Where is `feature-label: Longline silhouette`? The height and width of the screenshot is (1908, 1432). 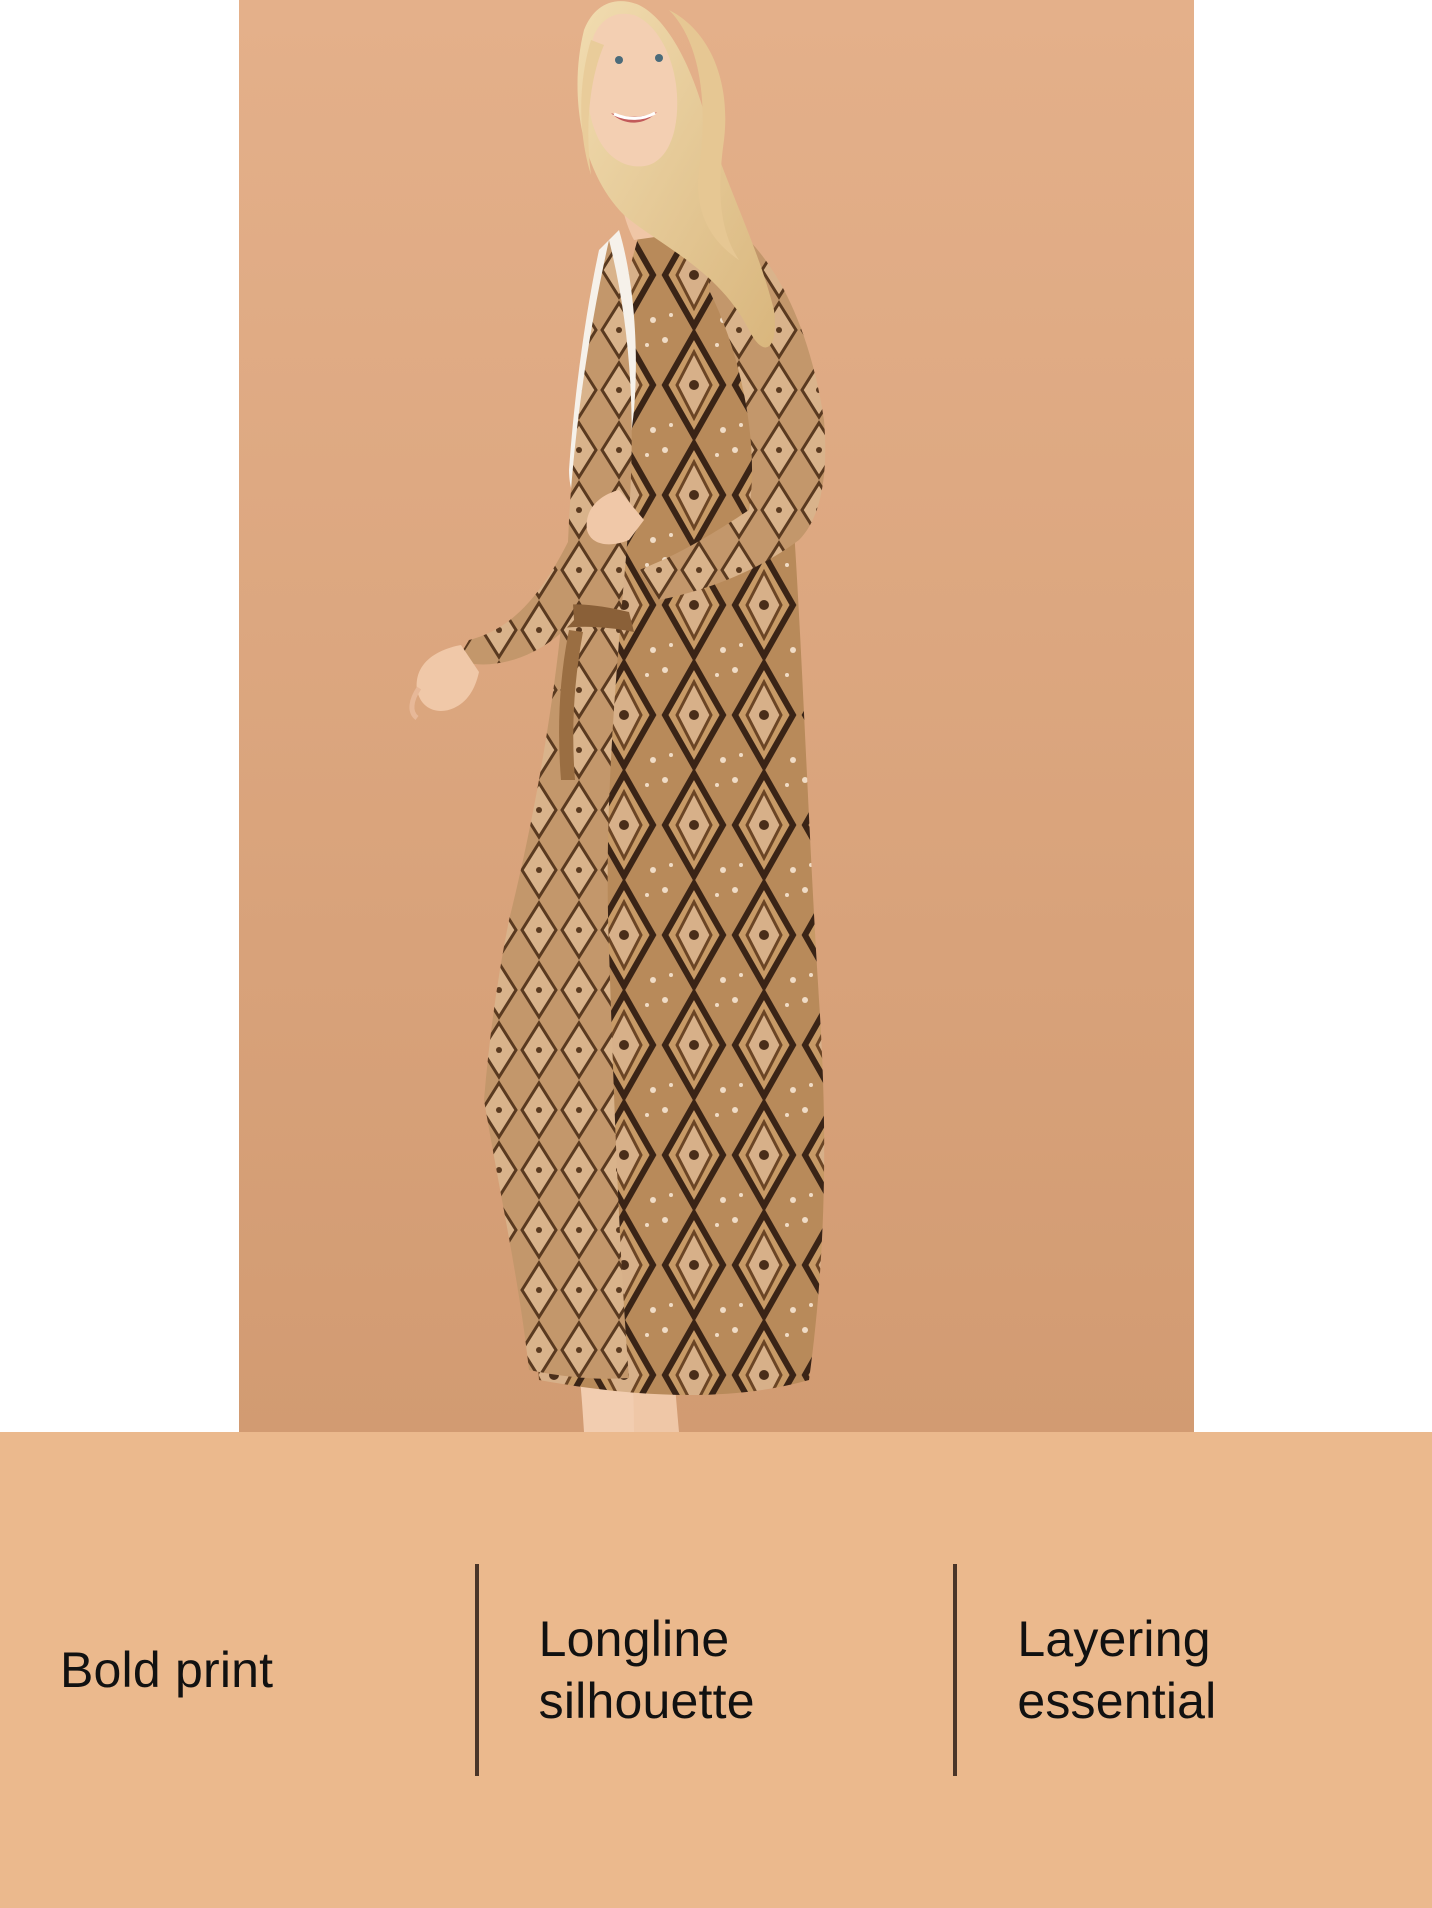
feature-label: Longline silhouette is located at coordinates (646, 1670).